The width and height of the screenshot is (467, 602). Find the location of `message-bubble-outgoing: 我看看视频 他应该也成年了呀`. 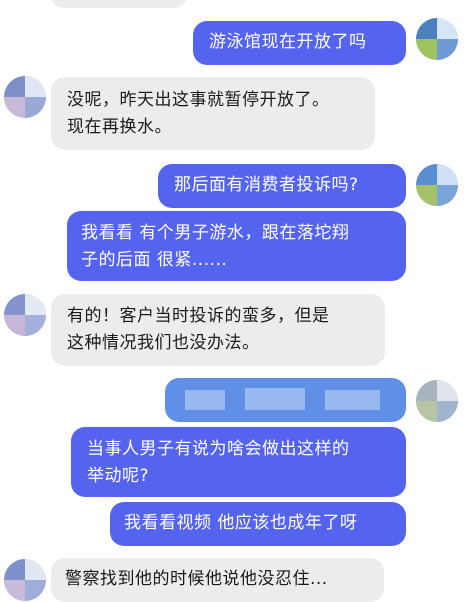

message-bubble-outgoing: 我看看视频 他应该也成年了呀 is located at coordinates (258, 524).